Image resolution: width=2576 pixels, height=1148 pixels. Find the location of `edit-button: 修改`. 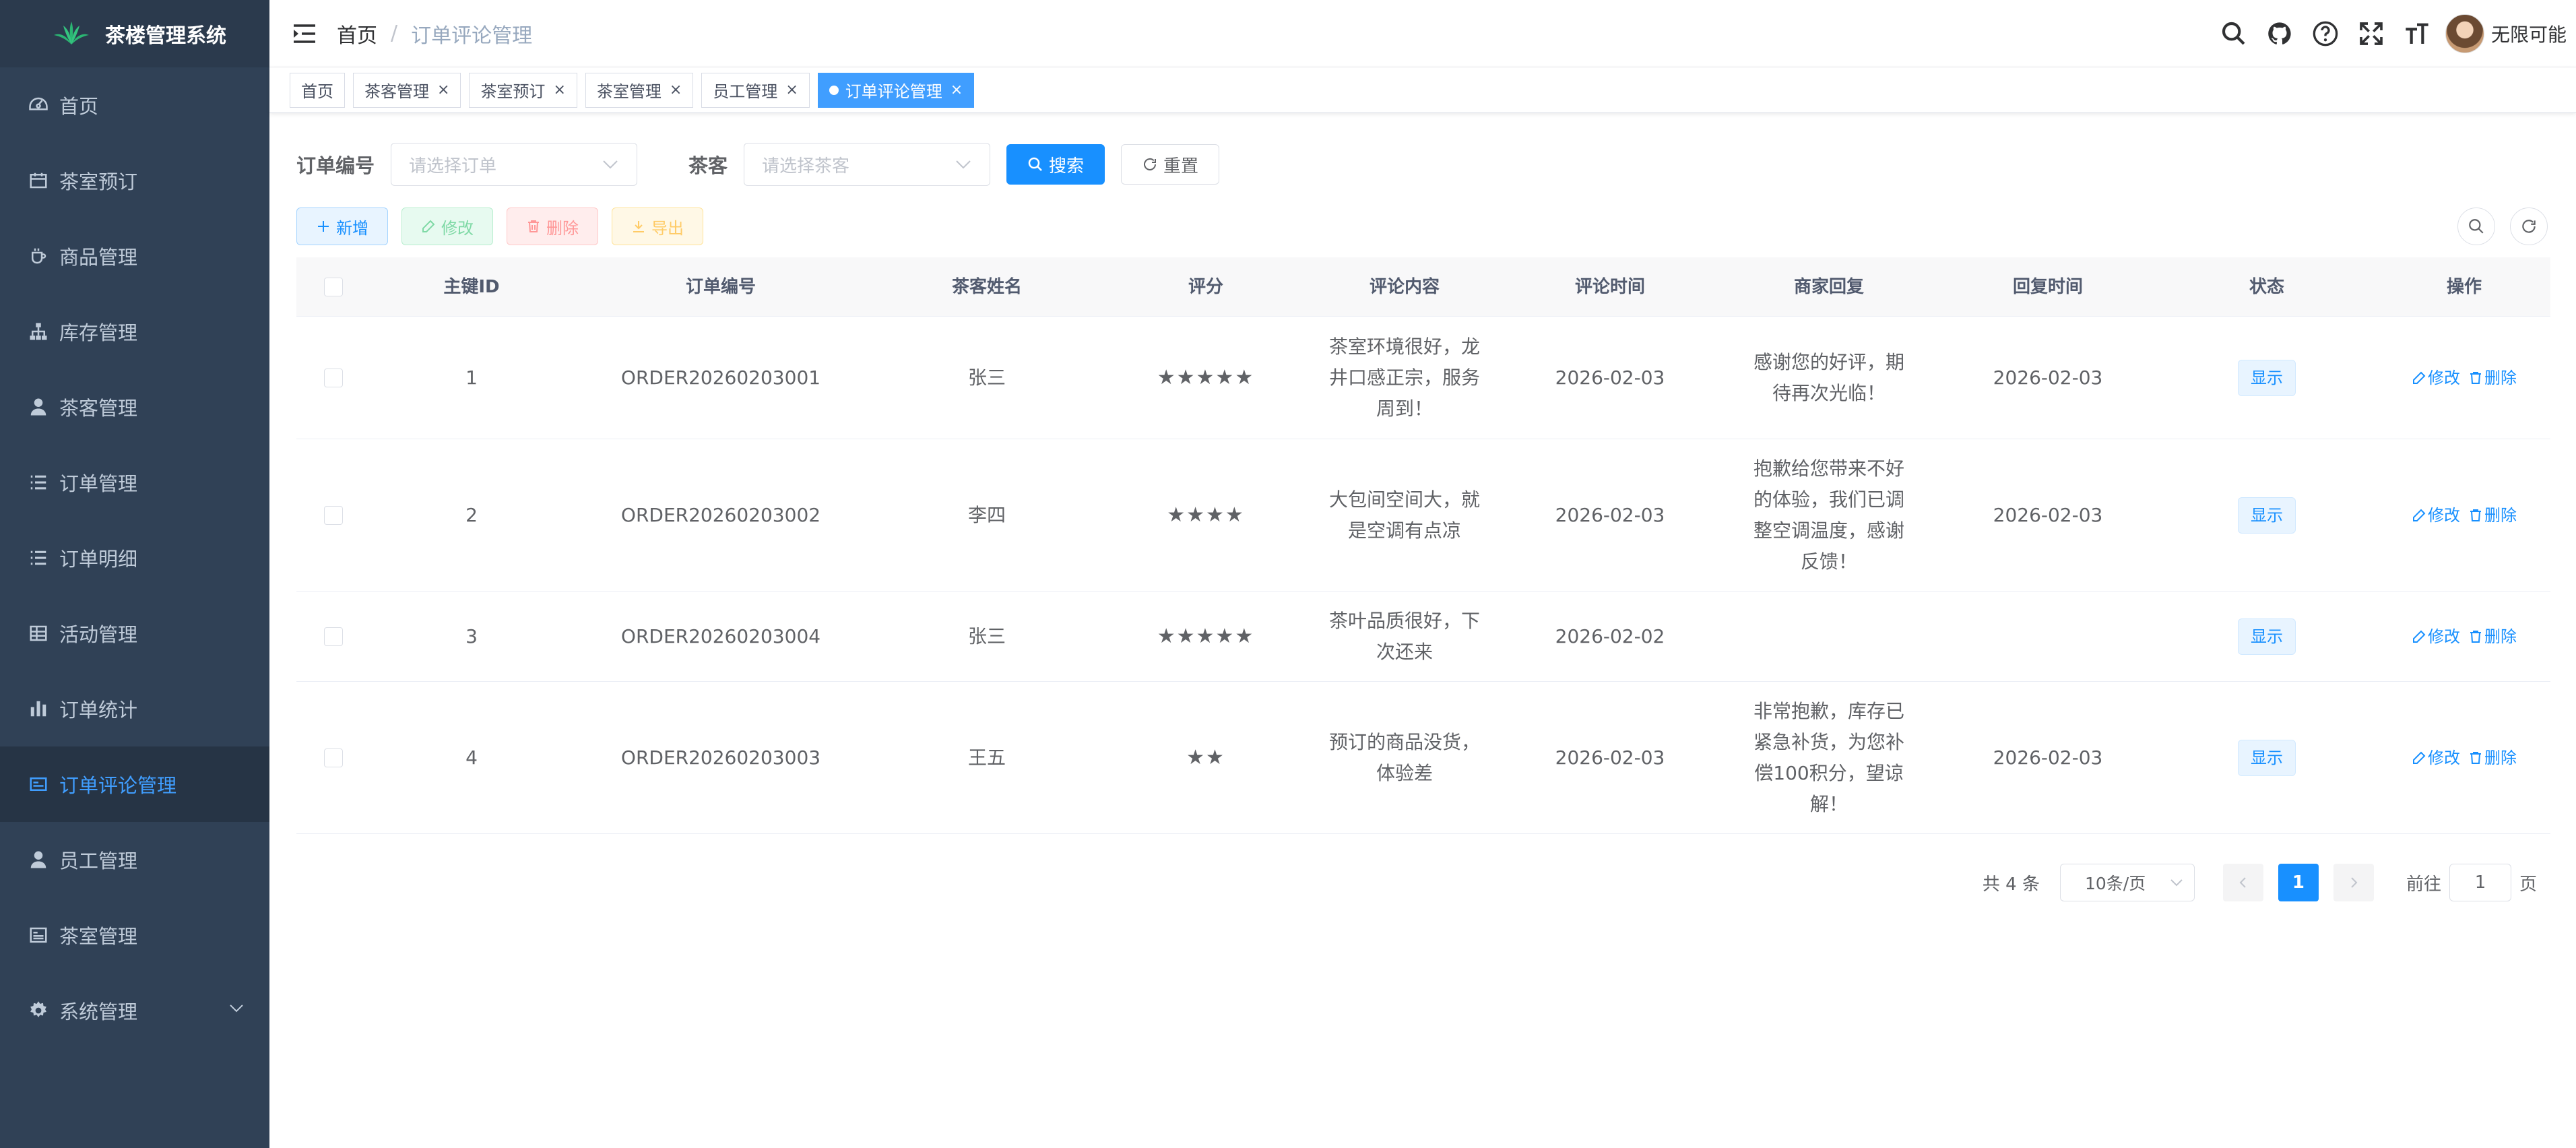

edit-button: 修改 is located at coordinates (447, 226).